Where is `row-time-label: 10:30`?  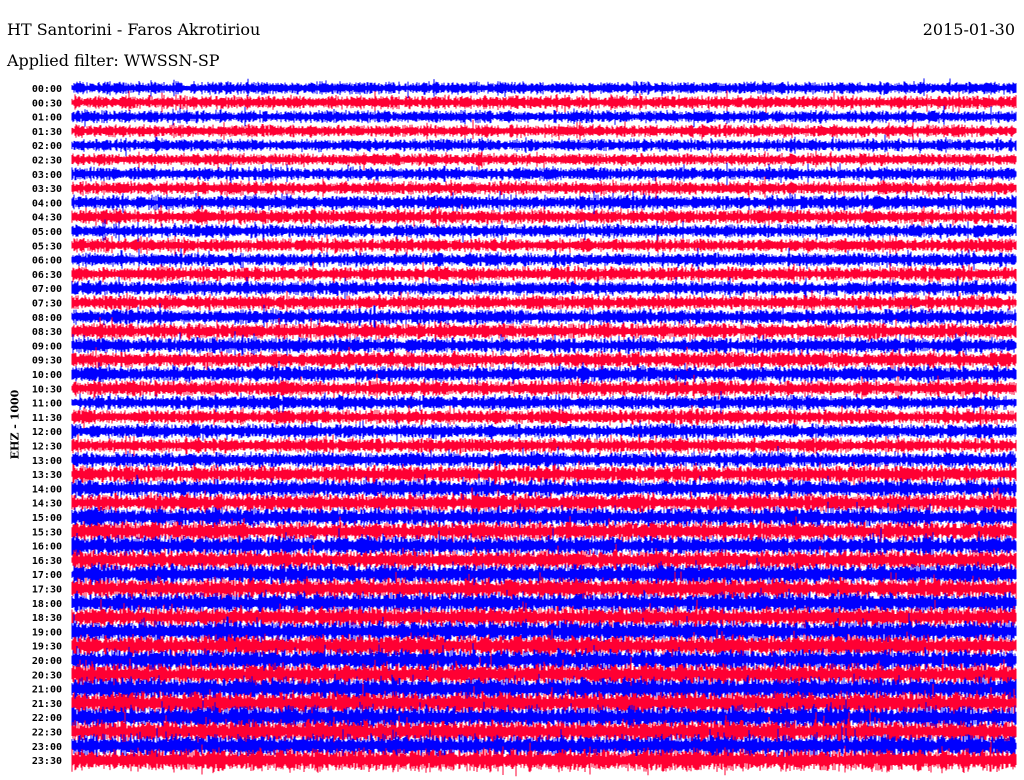 row-time-label: 10:30 is located at coordinates (47, 389).